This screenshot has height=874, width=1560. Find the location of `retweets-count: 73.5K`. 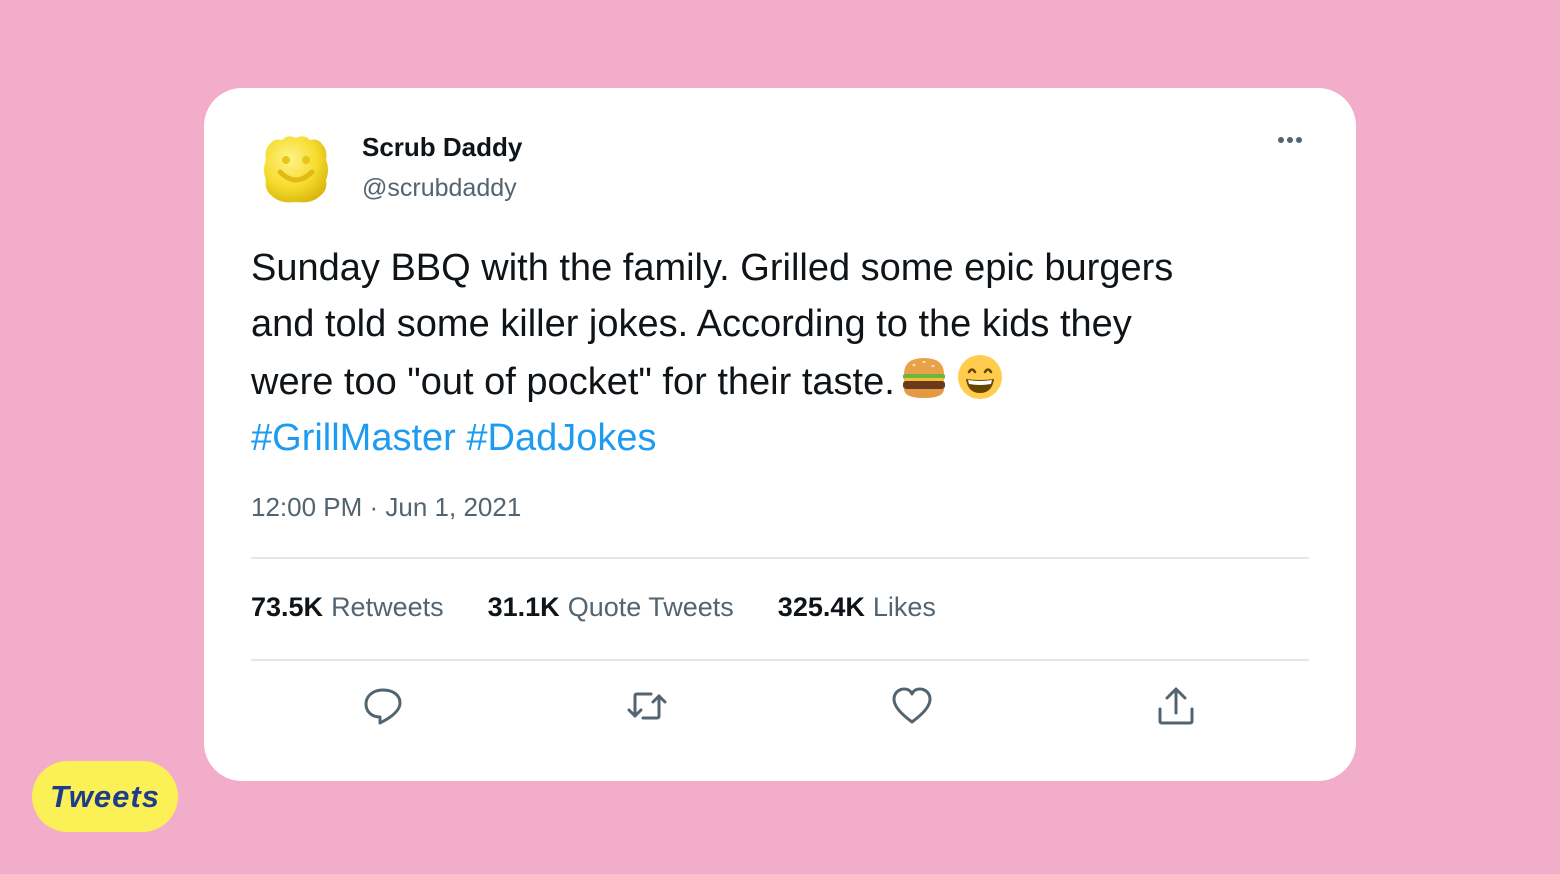

retweets-count: 73.5K is located at coordinates (287, 607).